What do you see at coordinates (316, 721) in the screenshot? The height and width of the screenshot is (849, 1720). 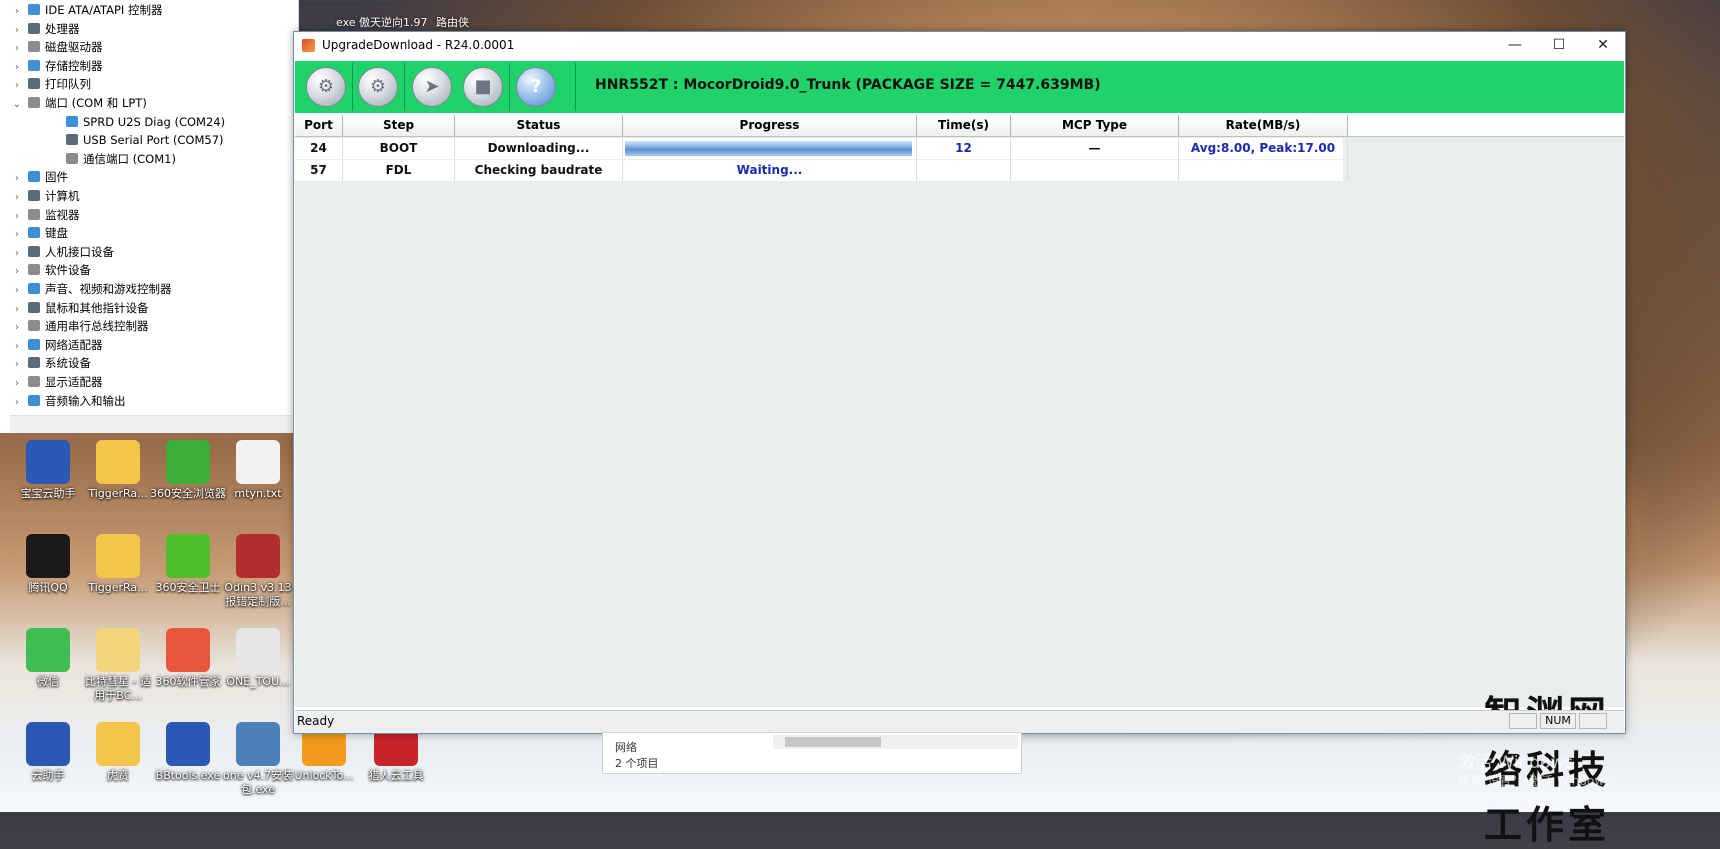 I see `status-text: Ready` at bounding box center [316, 721].